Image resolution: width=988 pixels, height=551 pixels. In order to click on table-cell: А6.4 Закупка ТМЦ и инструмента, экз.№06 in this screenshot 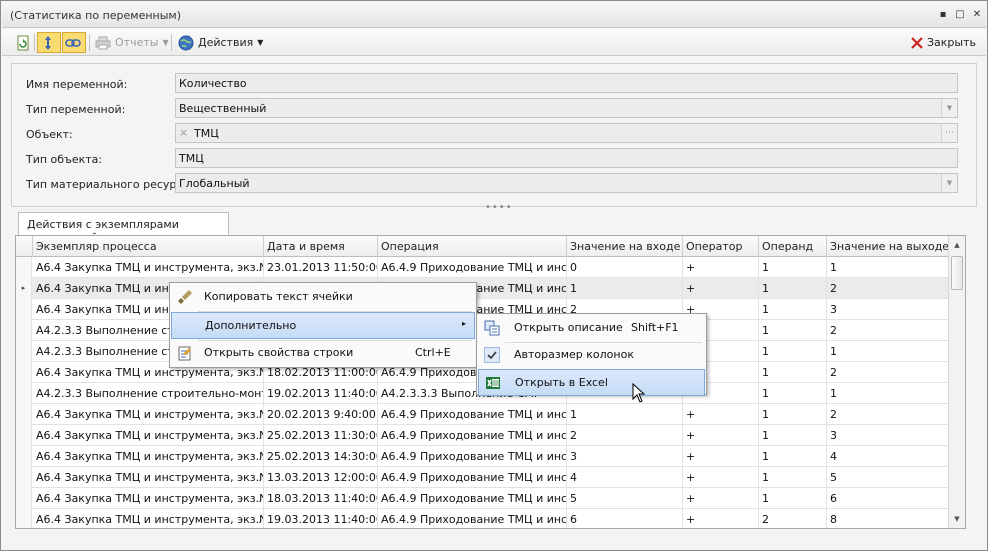, I will do `click(148, 435)`.